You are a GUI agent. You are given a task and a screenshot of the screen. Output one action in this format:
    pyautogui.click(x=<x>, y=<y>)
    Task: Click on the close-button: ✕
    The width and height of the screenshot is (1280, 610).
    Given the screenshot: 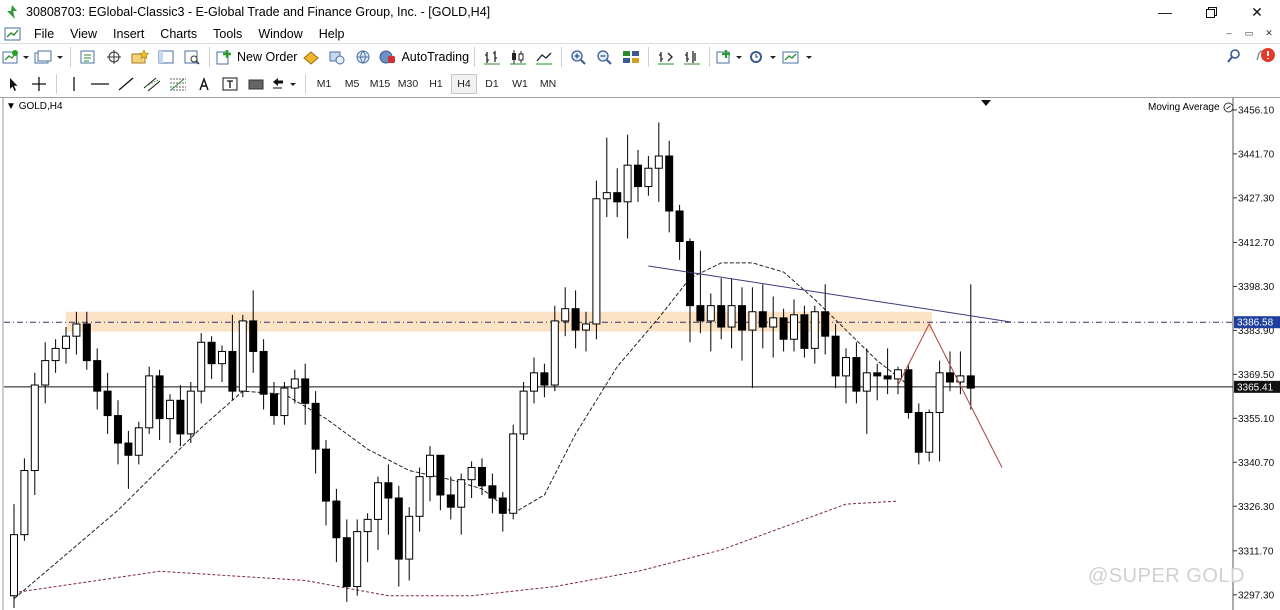 What is the action you would take?
    pyautogui.click(x=1257, y=12)
    